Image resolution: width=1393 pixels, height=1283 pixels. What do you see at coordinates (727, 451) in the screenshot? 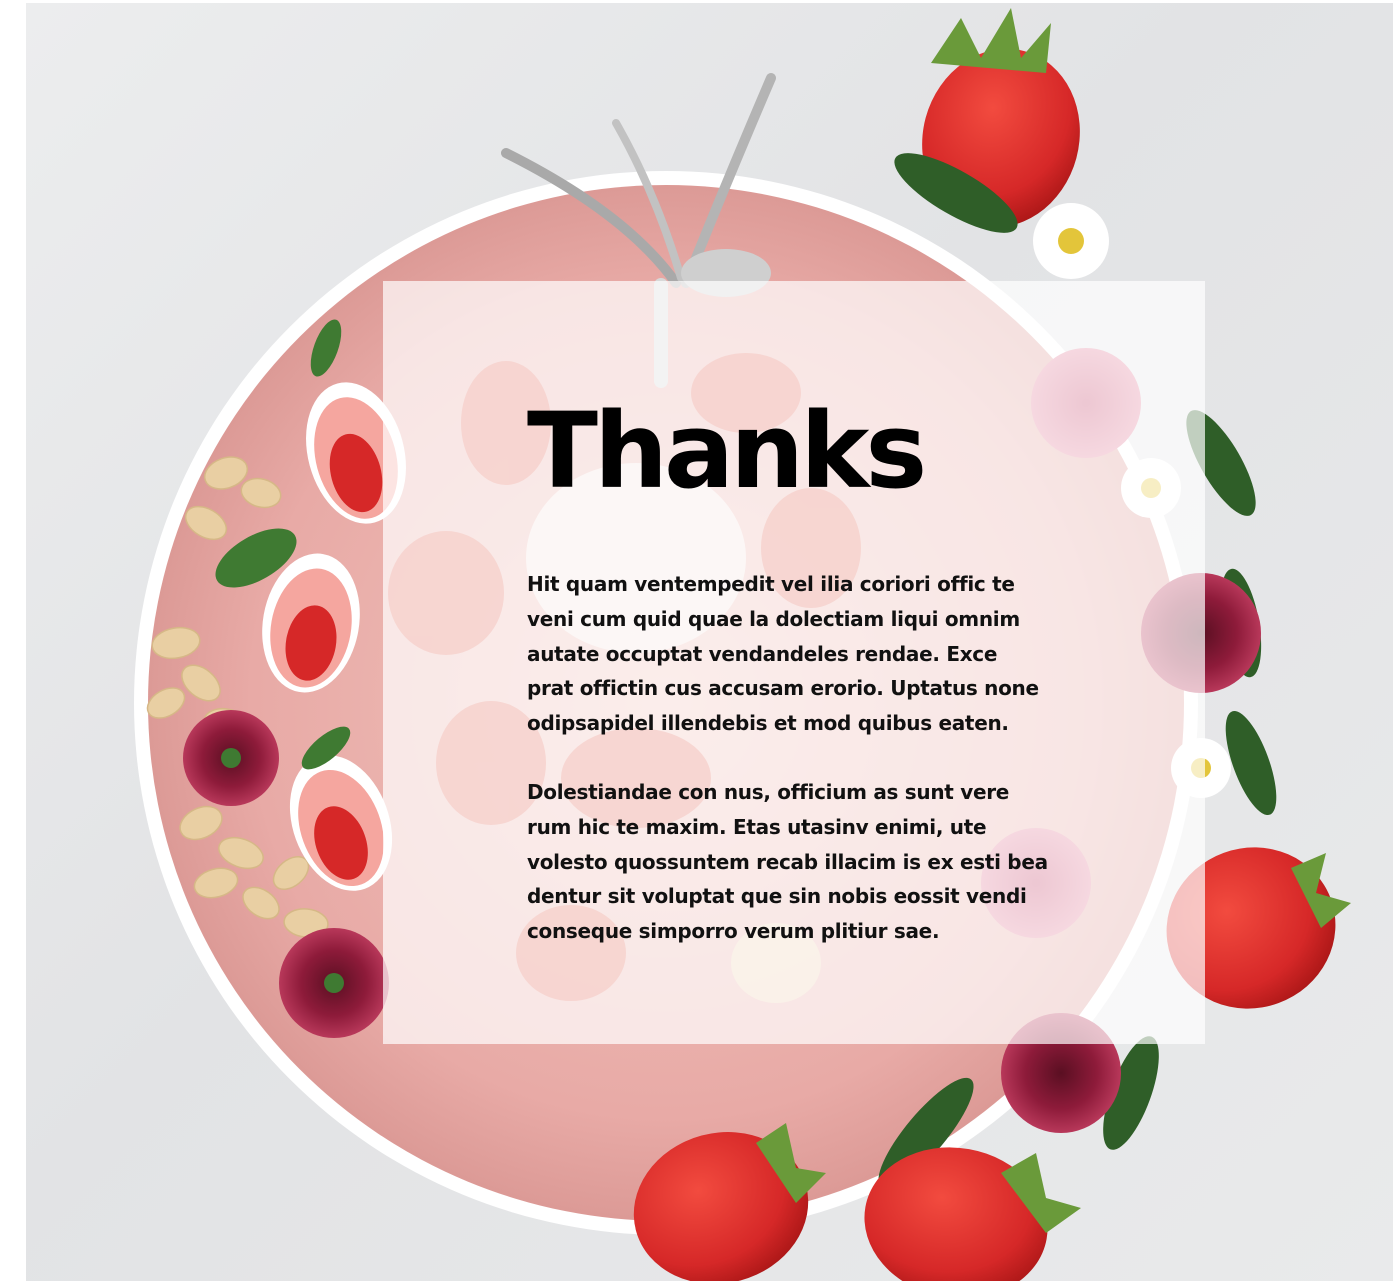
I see `slide-title: Thanks` at bounding box center [727, 451].